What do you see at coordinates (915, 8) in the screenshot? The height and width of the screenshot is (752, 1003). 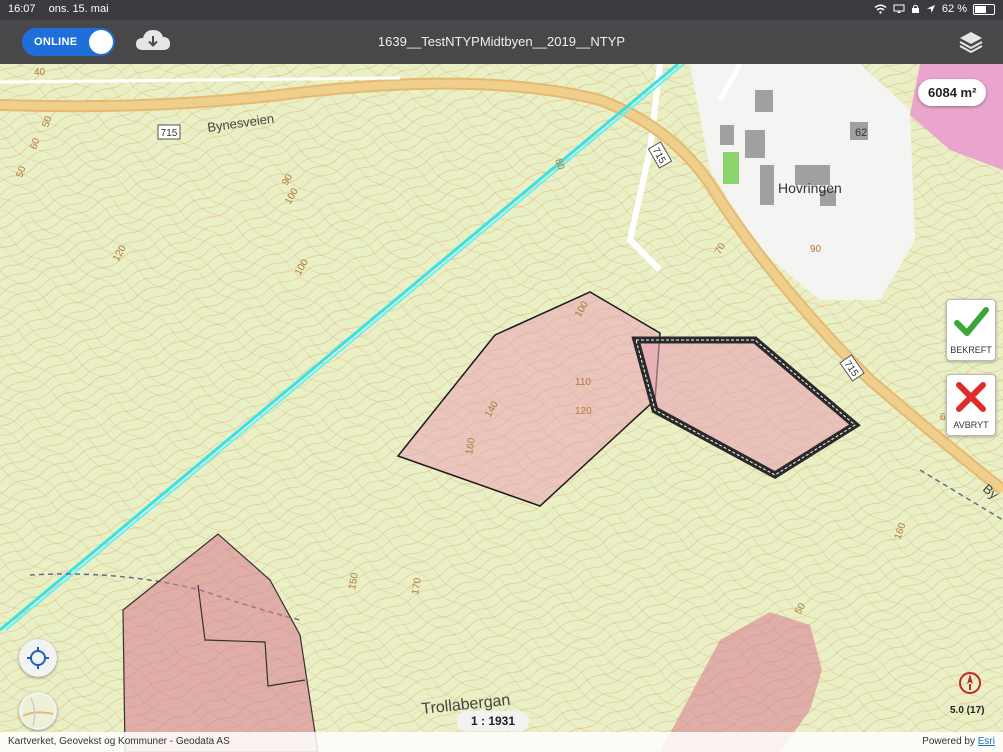 I see `lock-rotation-icon` at bounding box center [915, 8].